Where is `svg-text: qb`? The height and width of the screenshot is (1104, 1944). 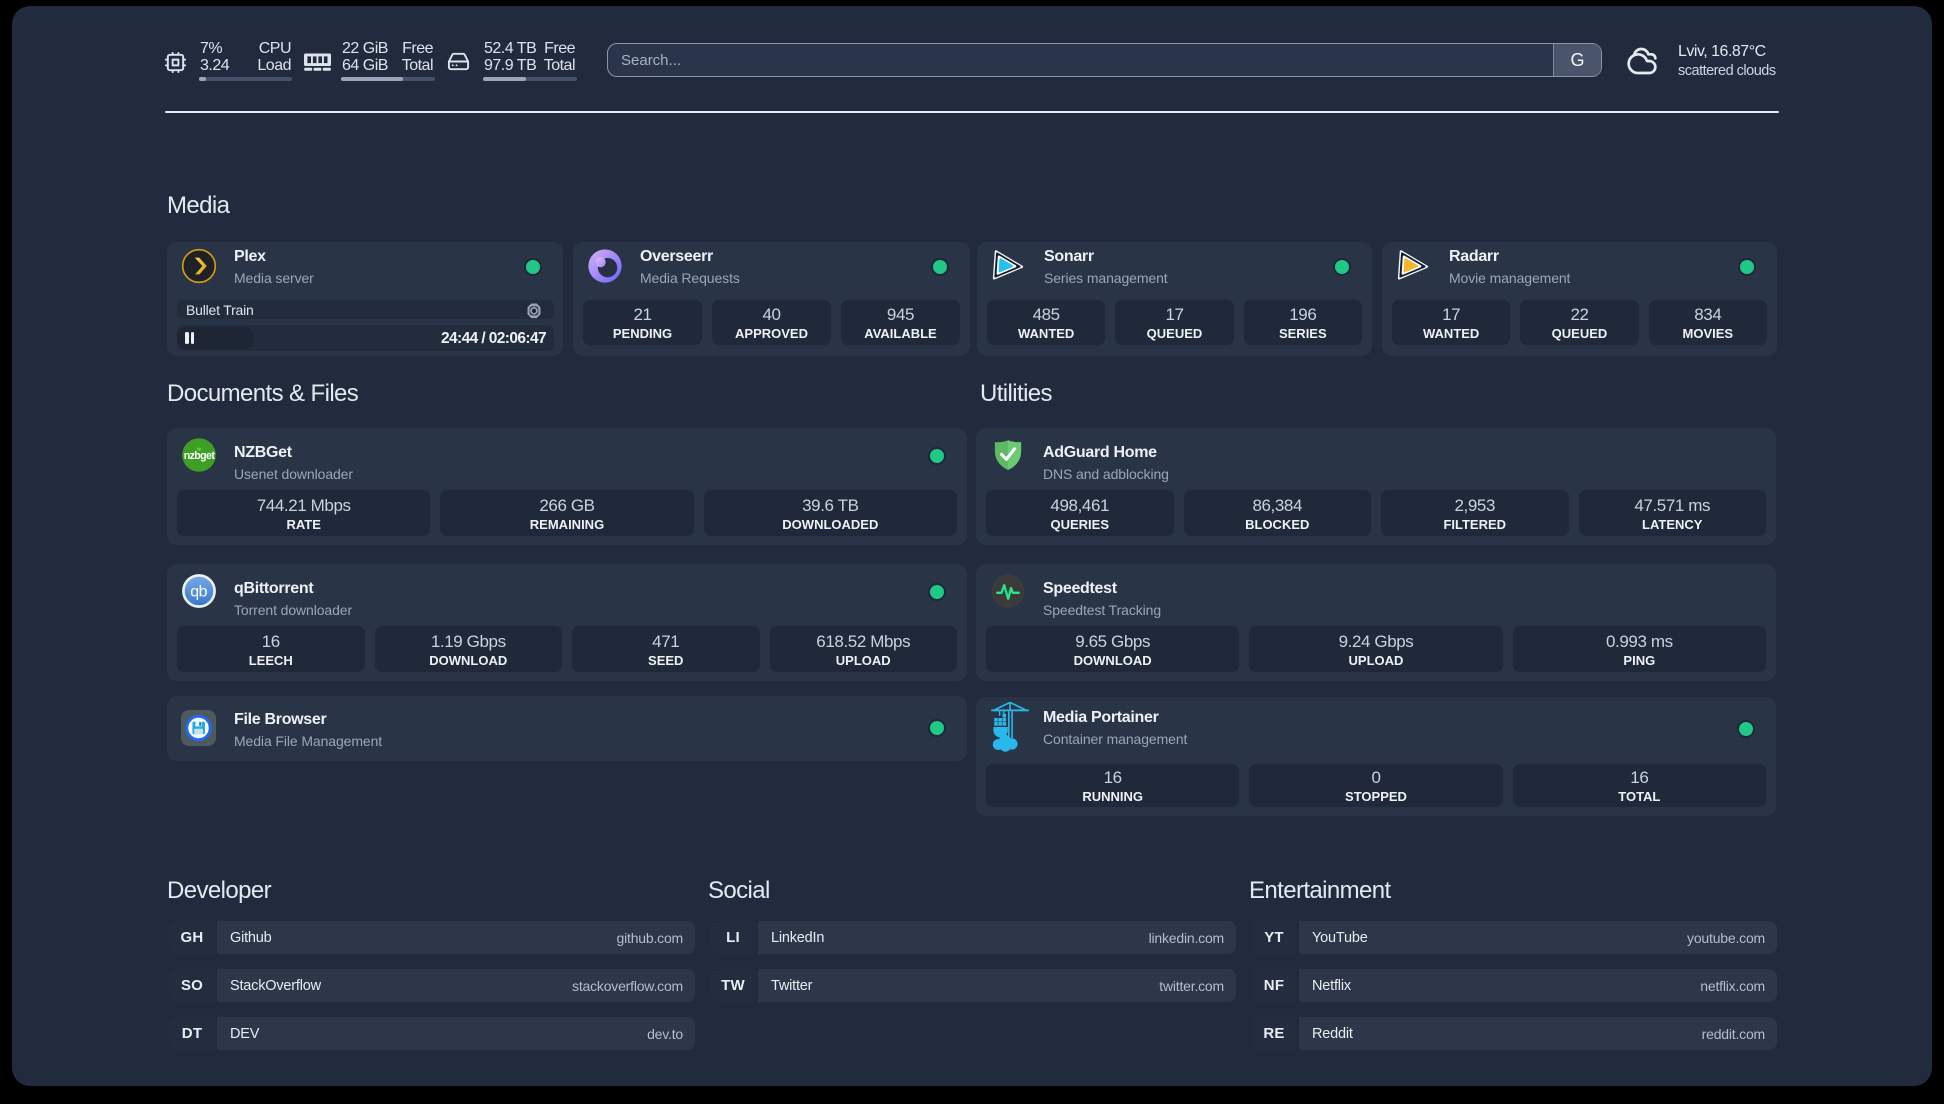
svg-text: qb is located at coordinates (198, 591).